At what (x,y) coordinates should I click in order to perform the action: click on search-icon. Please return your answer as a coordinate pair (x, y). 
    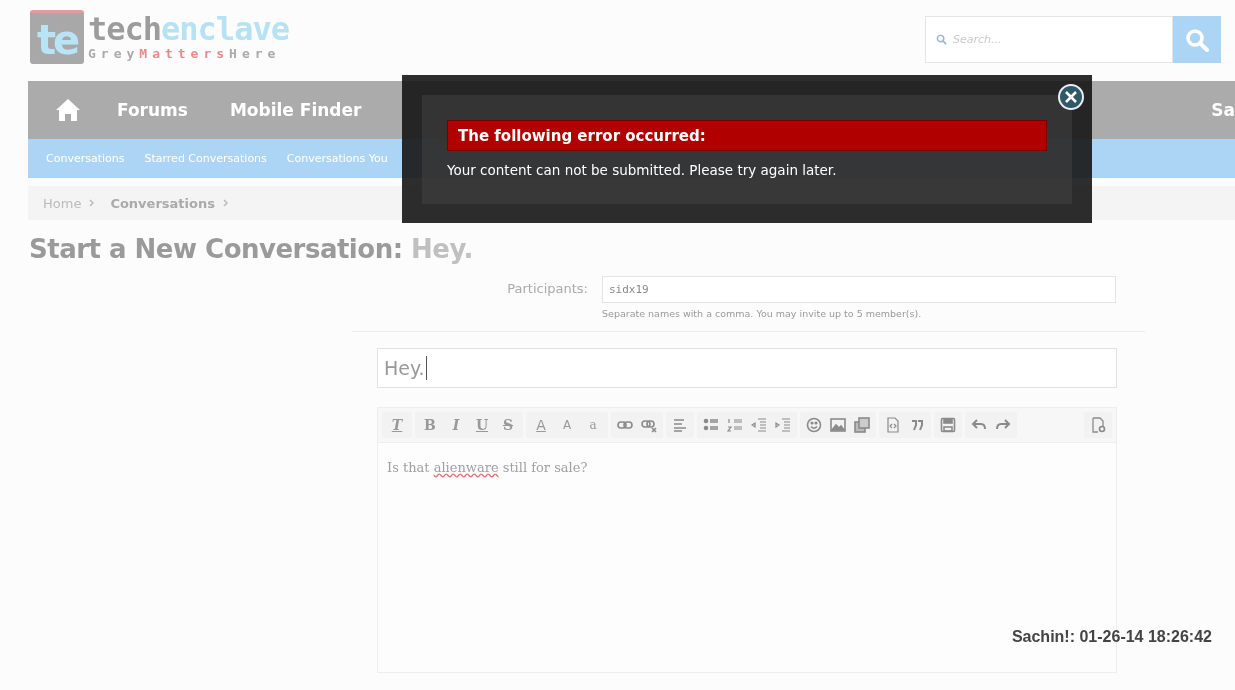
    Looking at the image, I should click on (1197, 39).